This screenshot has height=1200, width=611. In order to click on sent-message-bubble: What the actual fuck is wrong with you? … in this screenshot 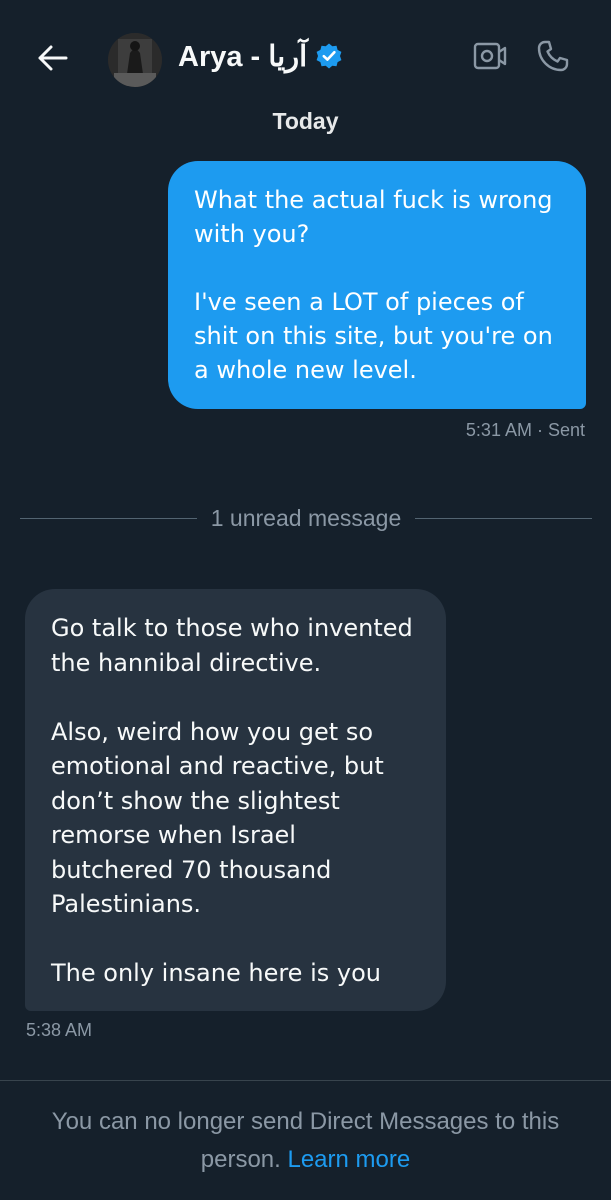, I will do `click(377, 285)`.